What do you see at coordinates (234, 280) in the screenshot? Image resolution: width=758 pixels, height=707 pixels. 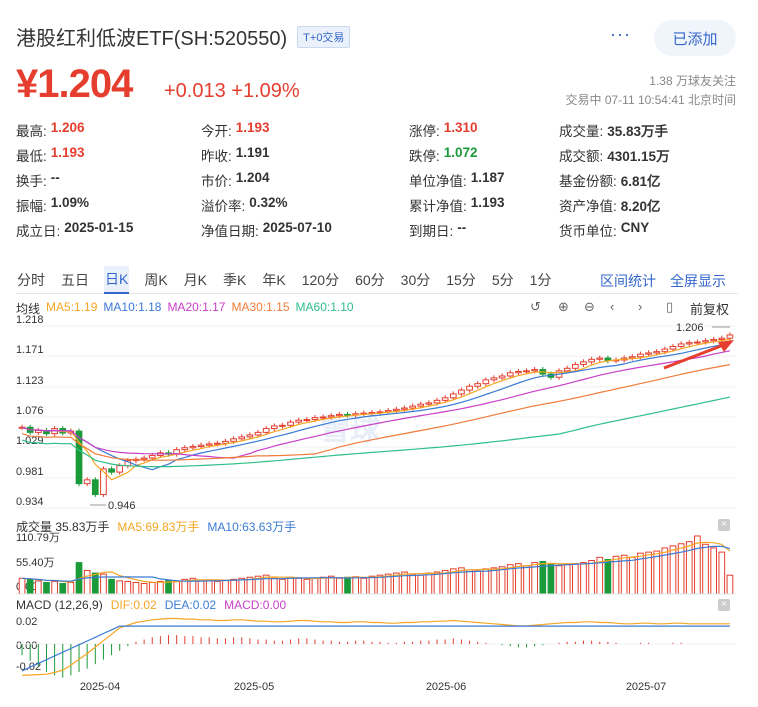 I see `tab-5: 季K` at bounding box center [234, 280].